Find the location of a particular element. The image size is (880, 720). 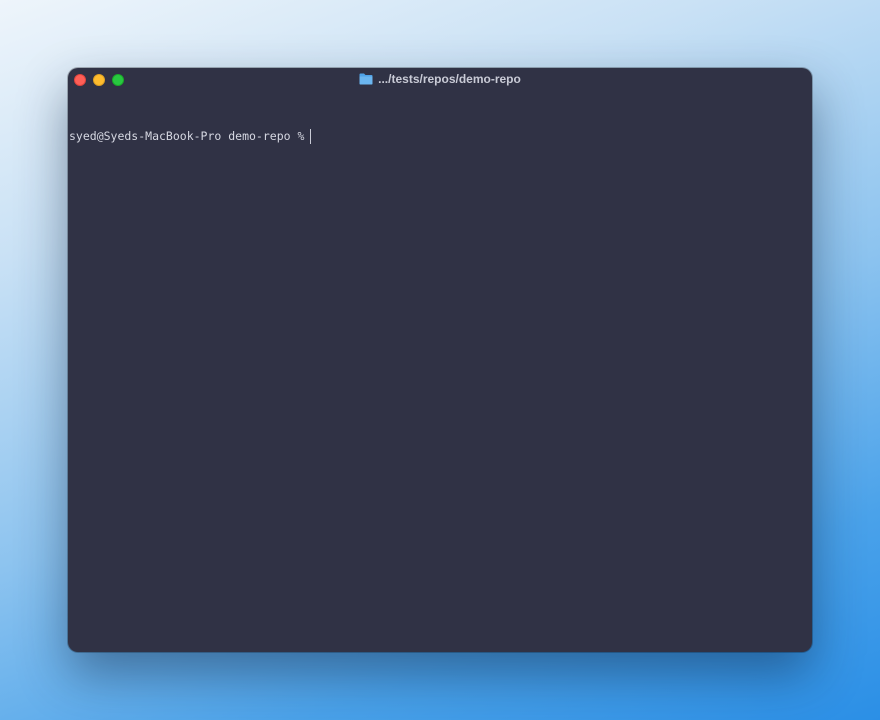

folder-icon is located at coordinates (366, 79).